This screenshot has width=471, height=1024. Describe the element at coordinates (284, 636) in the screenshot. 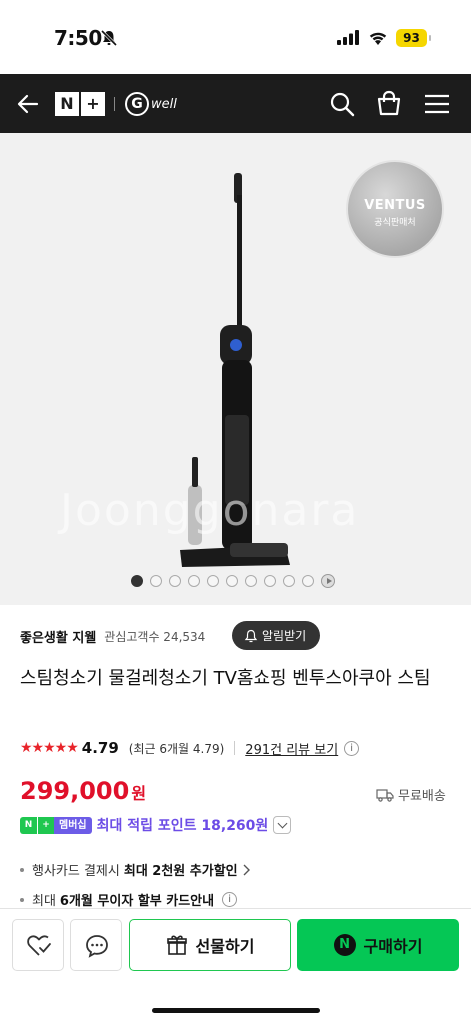

I see `notify-button-label: 알림받기` at that location.